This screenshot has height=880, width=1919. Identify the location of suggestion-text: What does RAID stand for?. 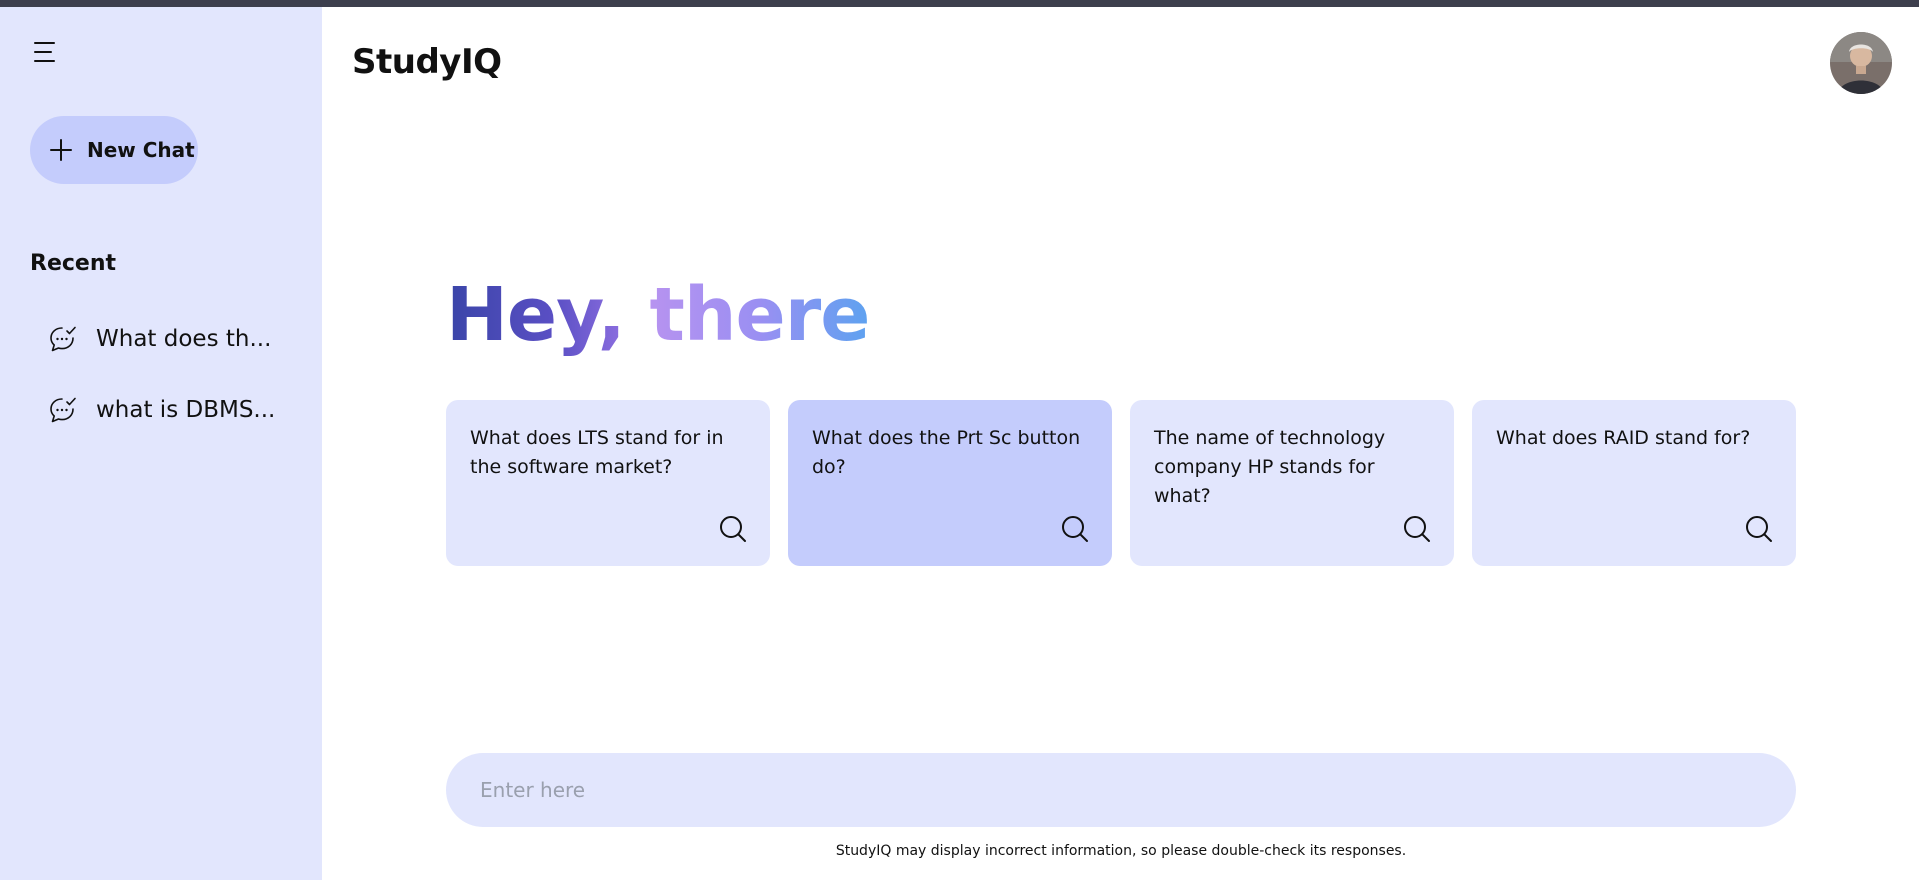
(1623, 438).